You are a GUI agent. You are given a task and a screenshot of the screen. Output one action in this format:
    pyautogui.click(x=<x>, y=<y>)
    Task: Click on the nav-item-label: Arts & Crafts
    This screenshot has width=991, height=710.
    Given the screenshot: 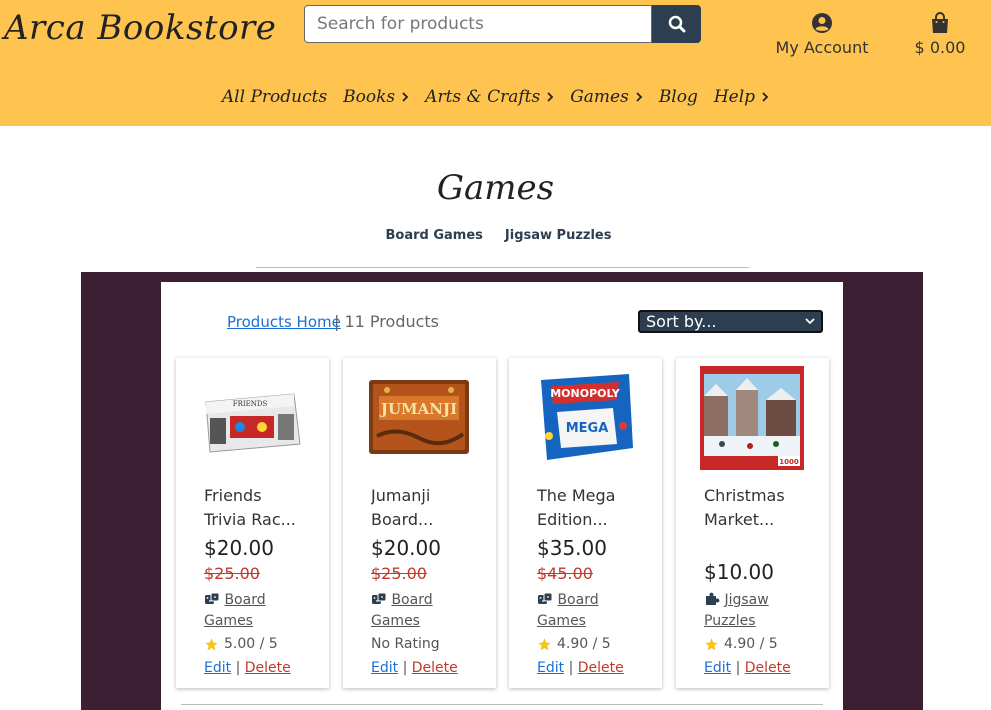 What is the action you would take?
    pyautogui.click(x=483, y=97)
    